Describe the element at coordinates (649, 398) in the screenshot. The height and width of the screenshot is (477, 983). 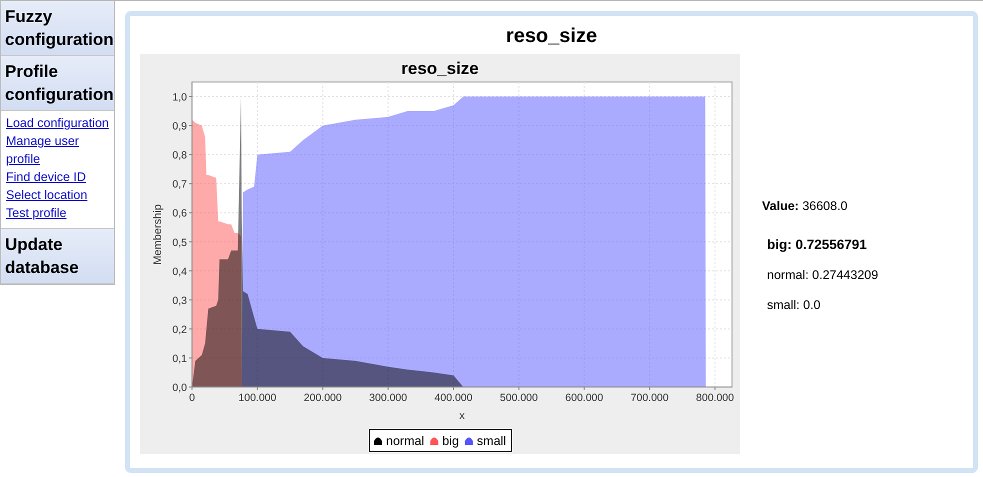
I see `x-tick-label: 700.000` at that location.